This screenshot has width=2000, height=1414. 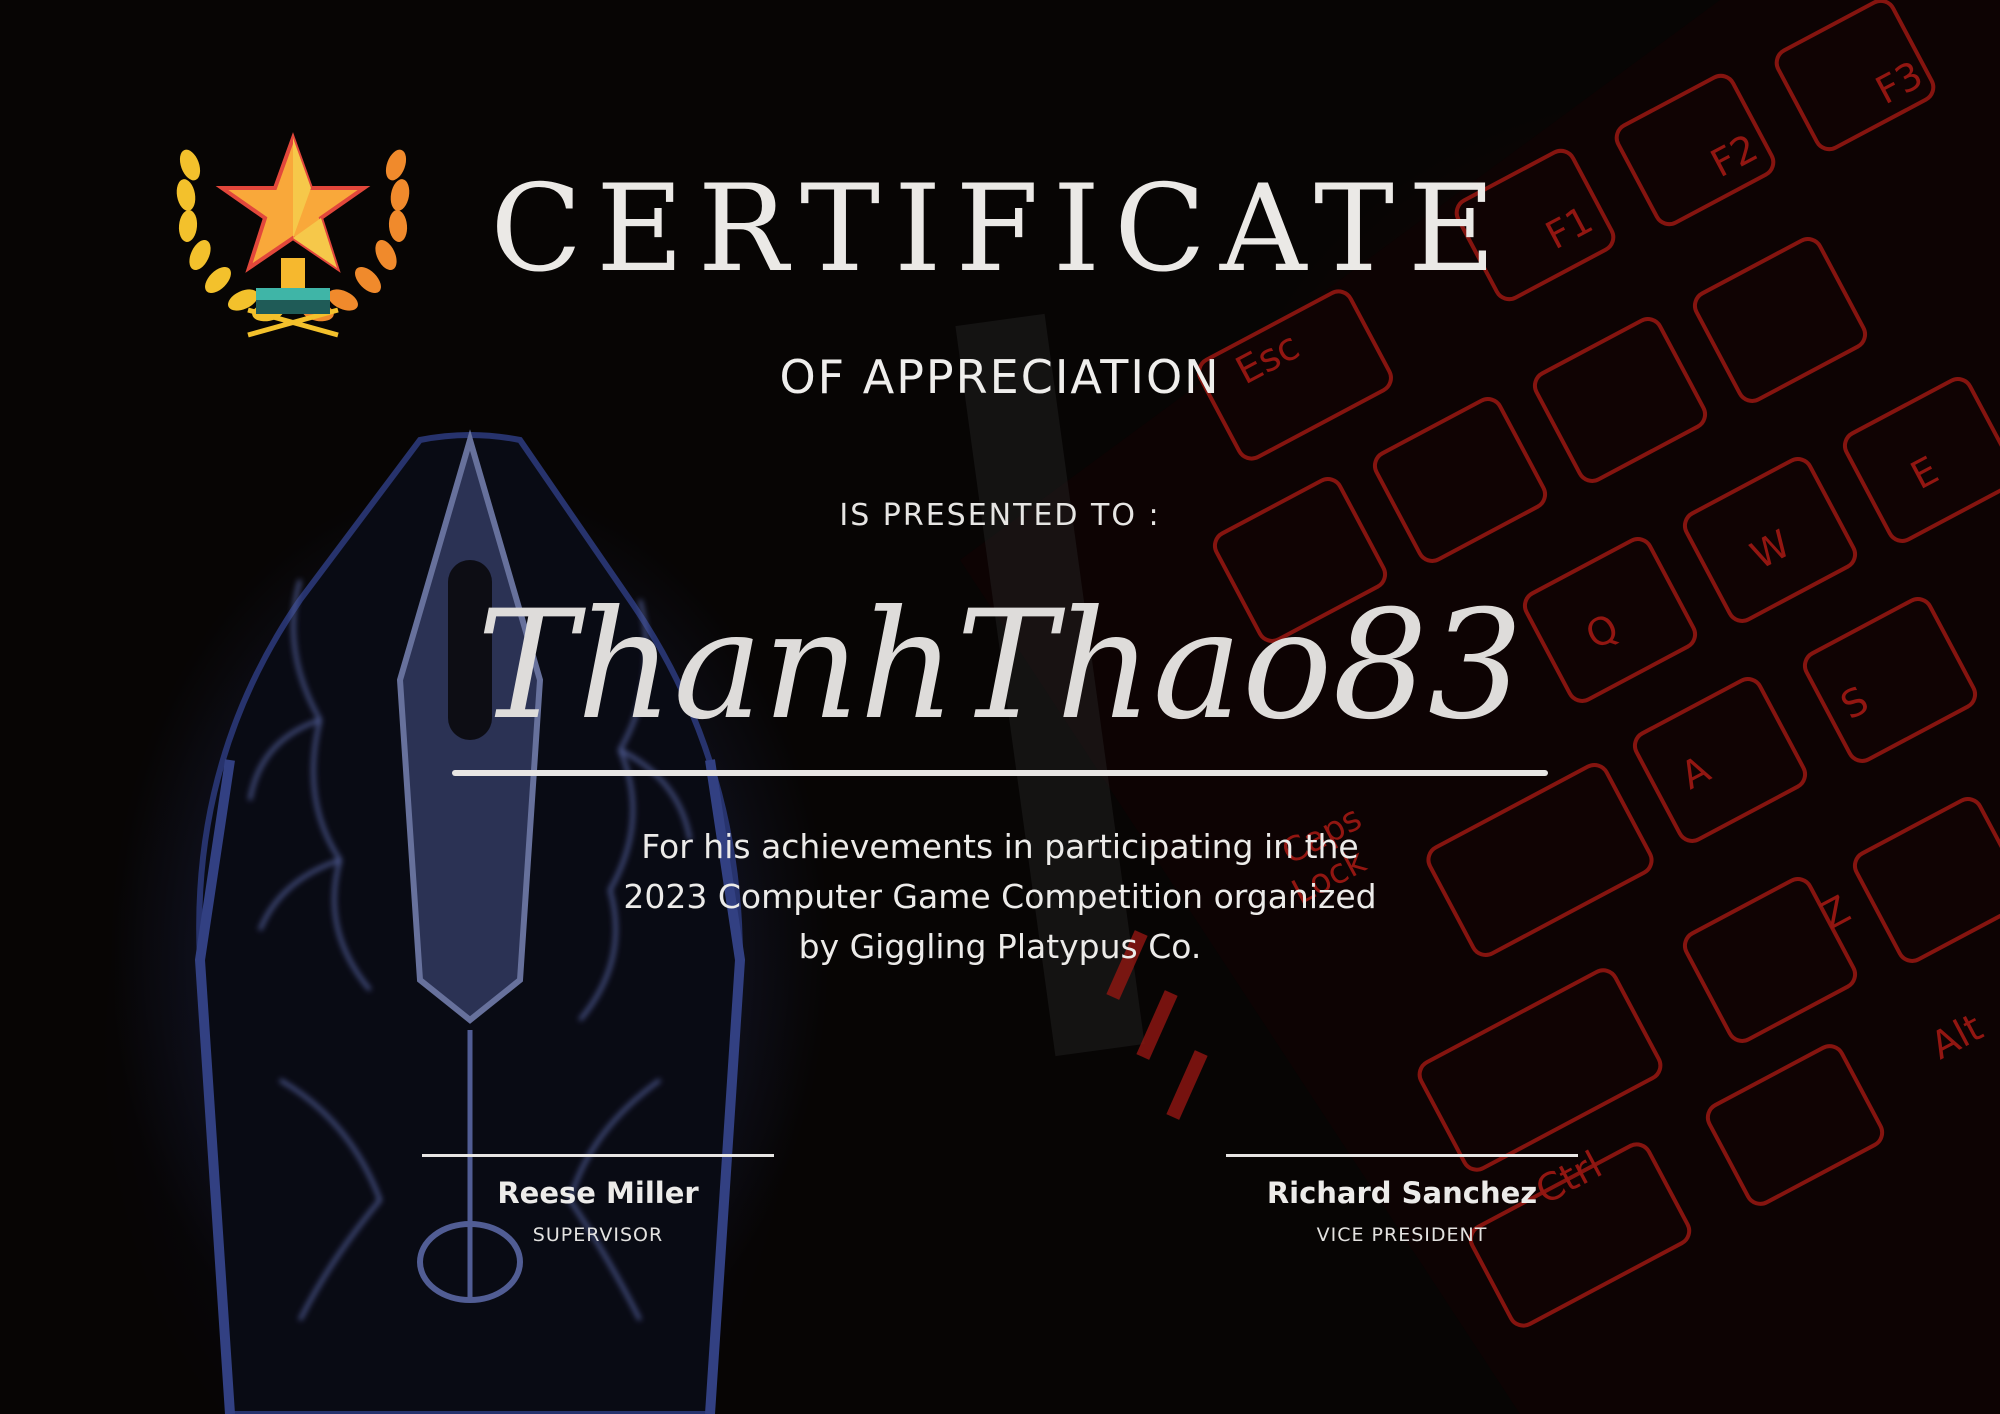 I want to click on signatory-role-right: VICE PRESIDENT, so click(x=1402, y=1235).